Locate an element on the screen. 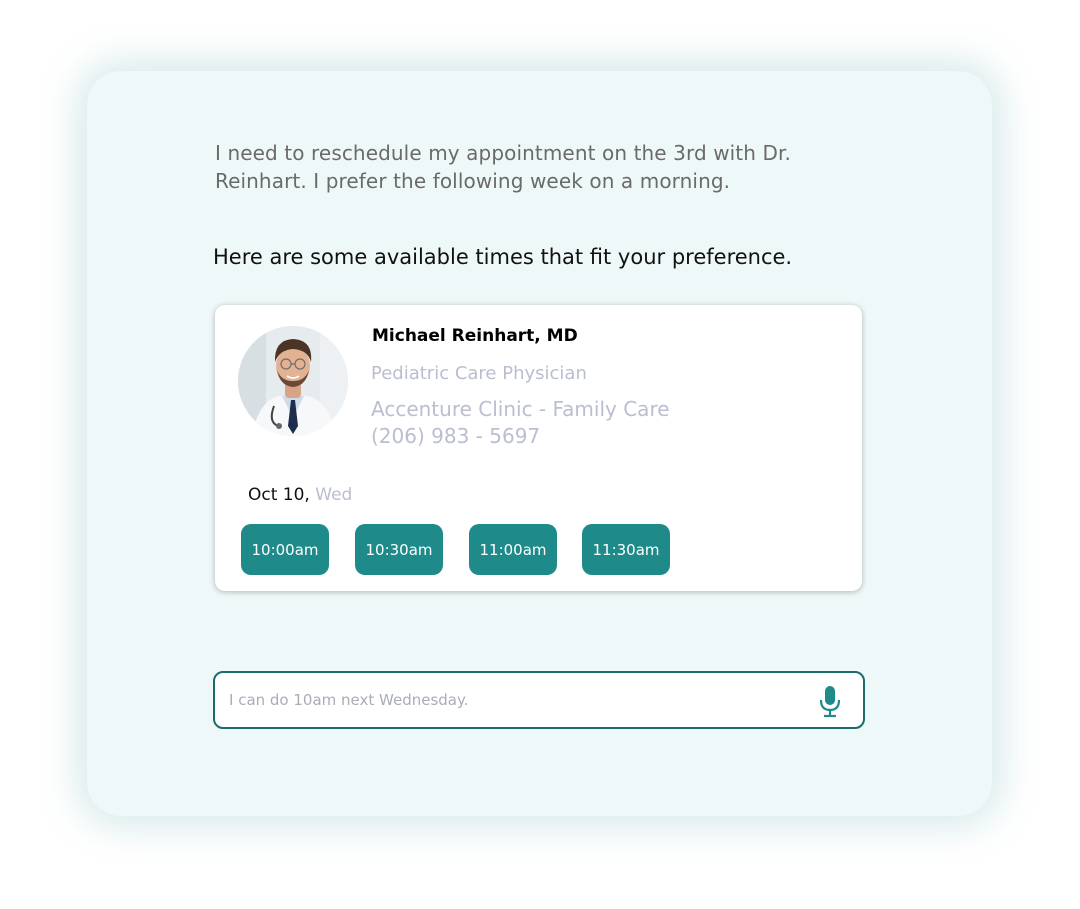 This screenshot has width=1080, height=909. time-slot-button: 10:00am is located at coordinates (285, 549).